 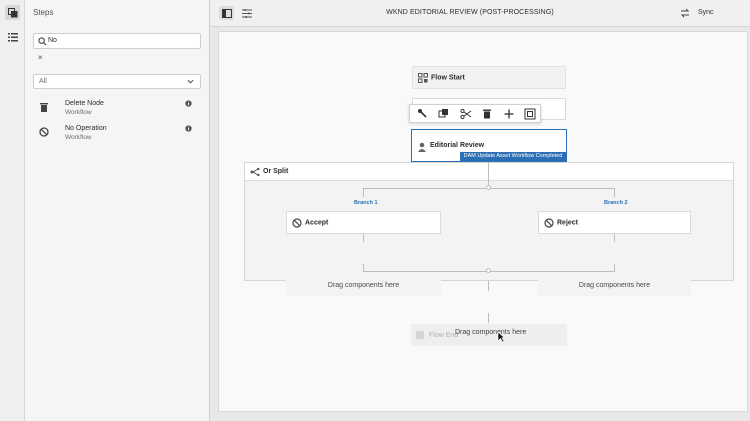 I want to click on flow-icon, so click(x=423, y=77).